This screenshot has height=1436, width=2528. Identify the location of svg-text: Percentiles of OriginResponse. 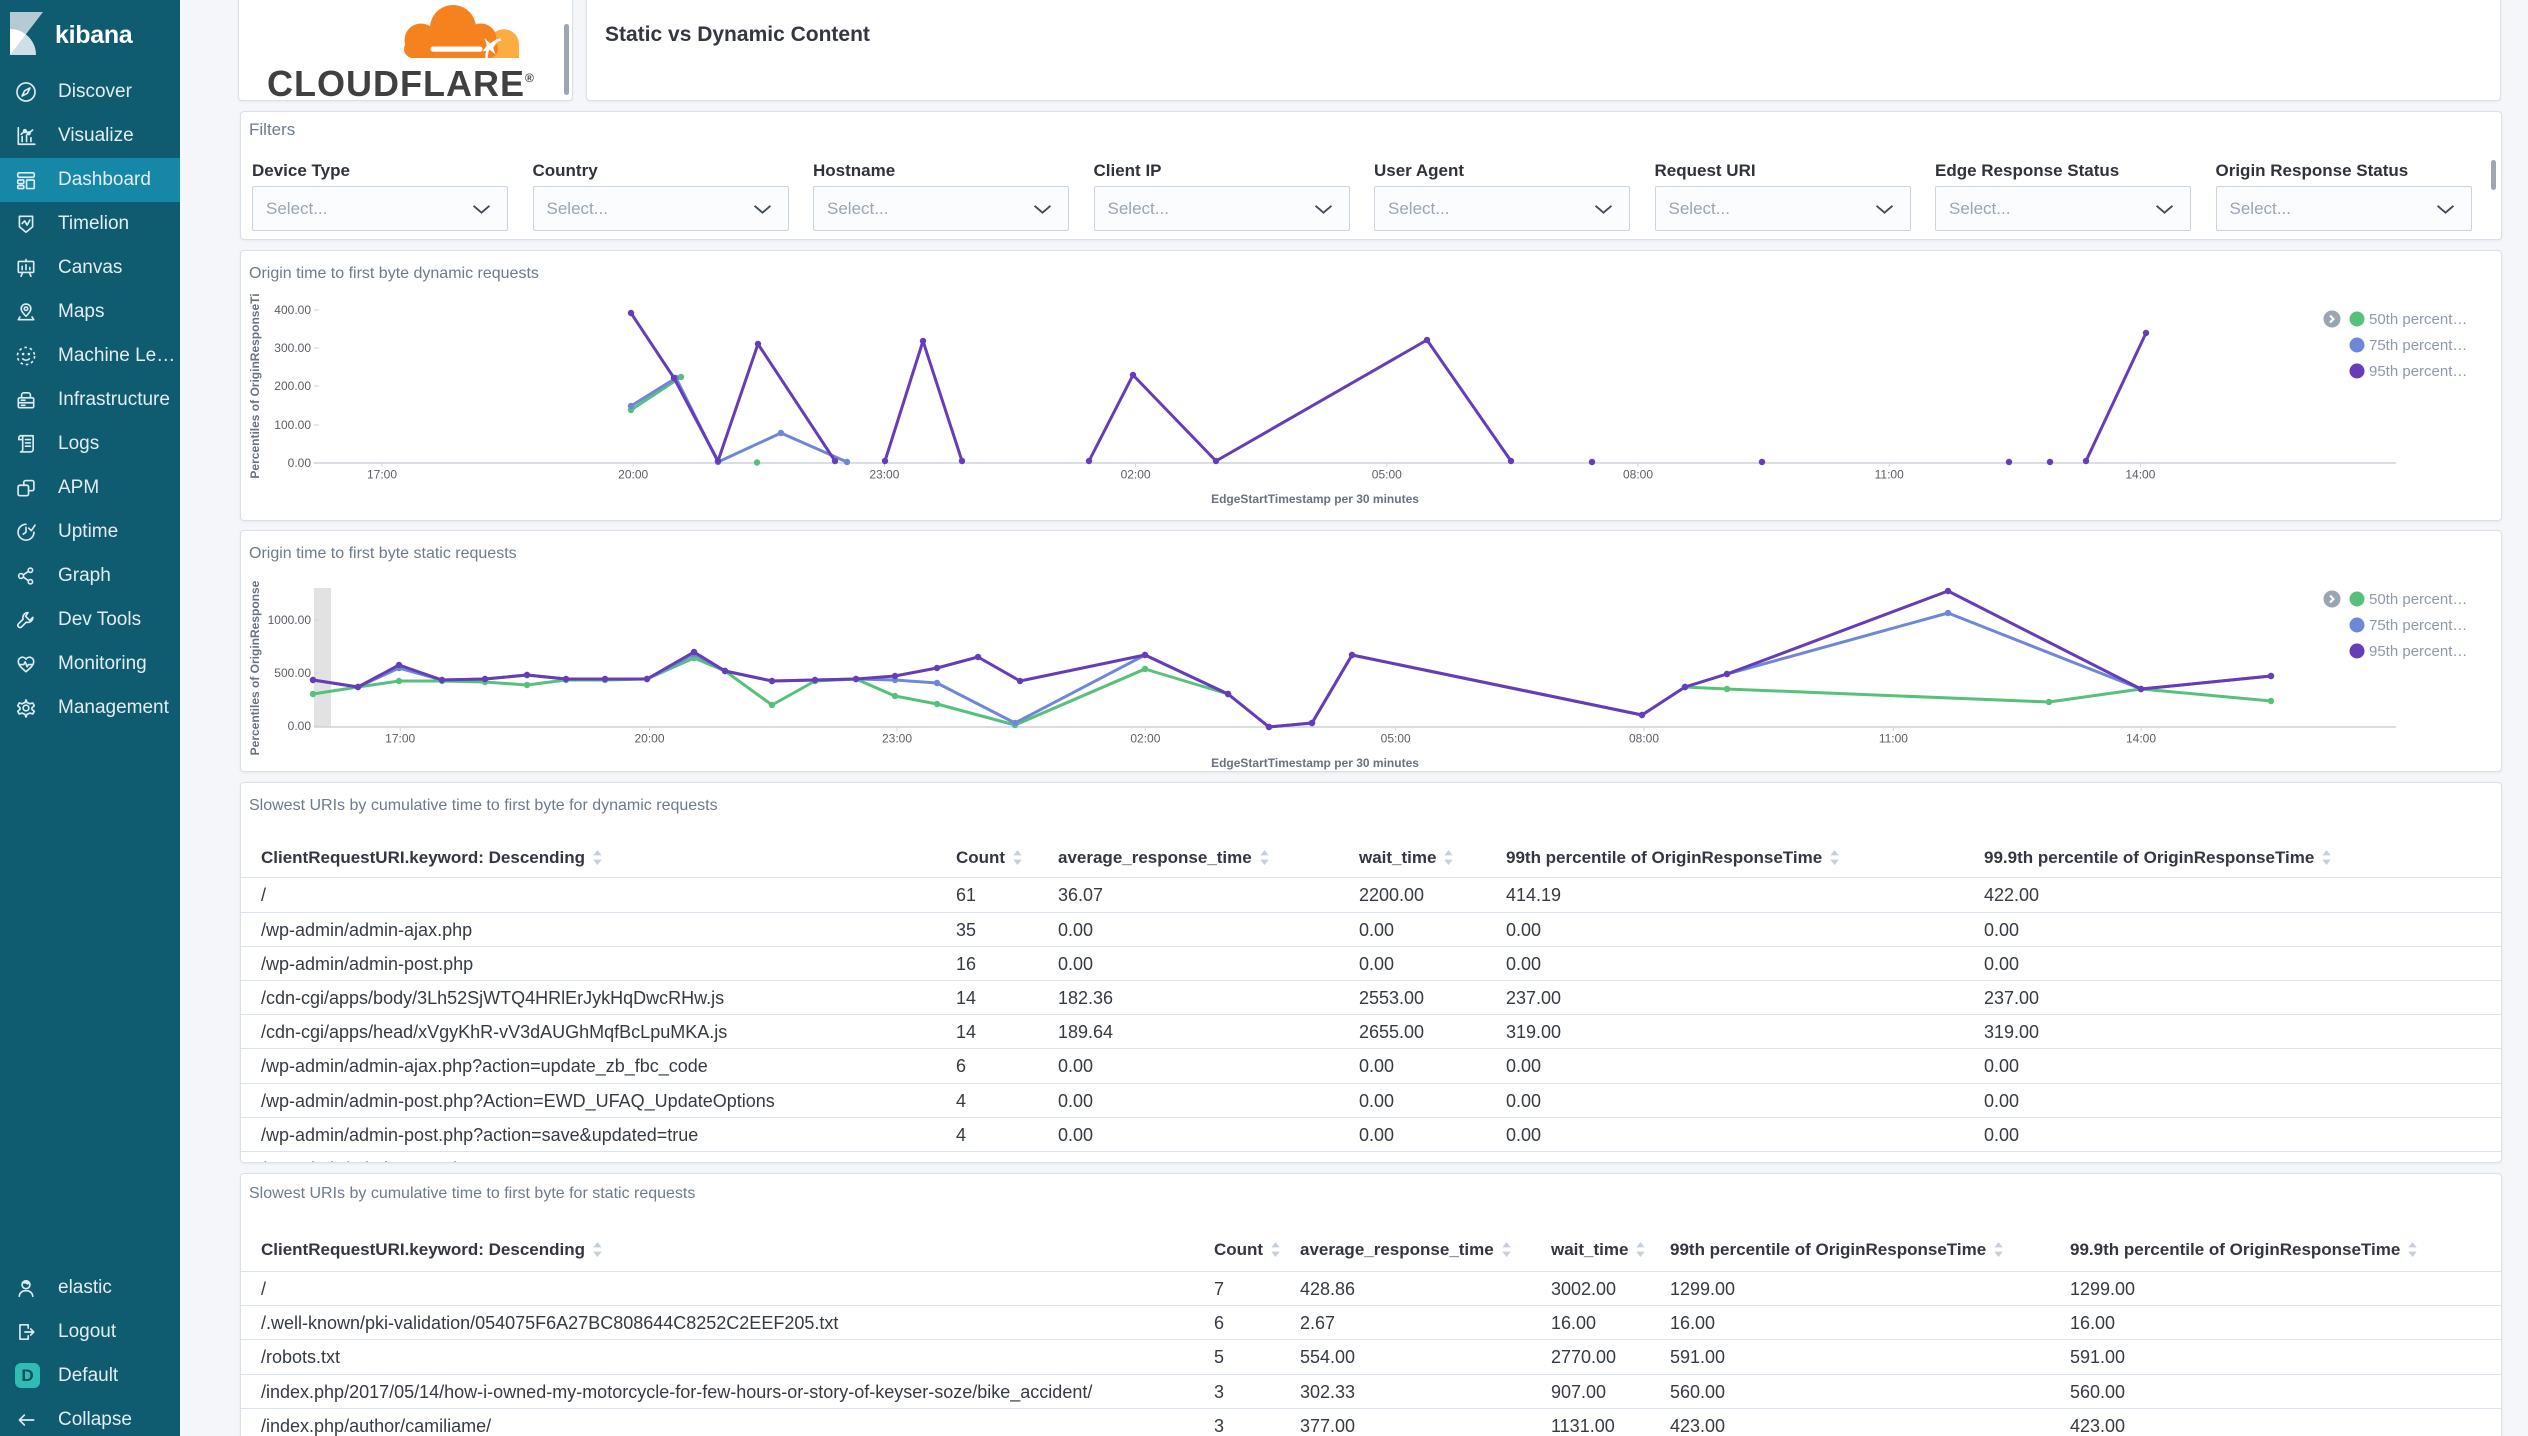
(255, 667).